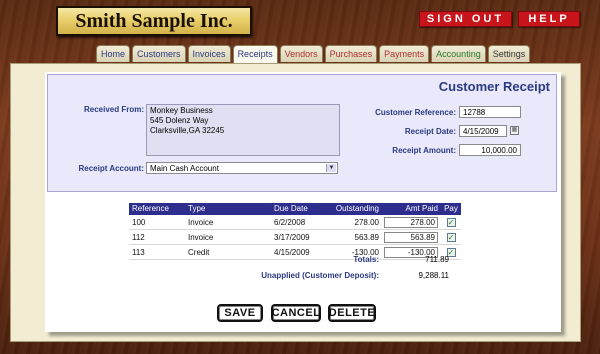  Describe the element at coordinates (255, 54) in the screenshot. I see `tab-receipts: Receipts` at that location.